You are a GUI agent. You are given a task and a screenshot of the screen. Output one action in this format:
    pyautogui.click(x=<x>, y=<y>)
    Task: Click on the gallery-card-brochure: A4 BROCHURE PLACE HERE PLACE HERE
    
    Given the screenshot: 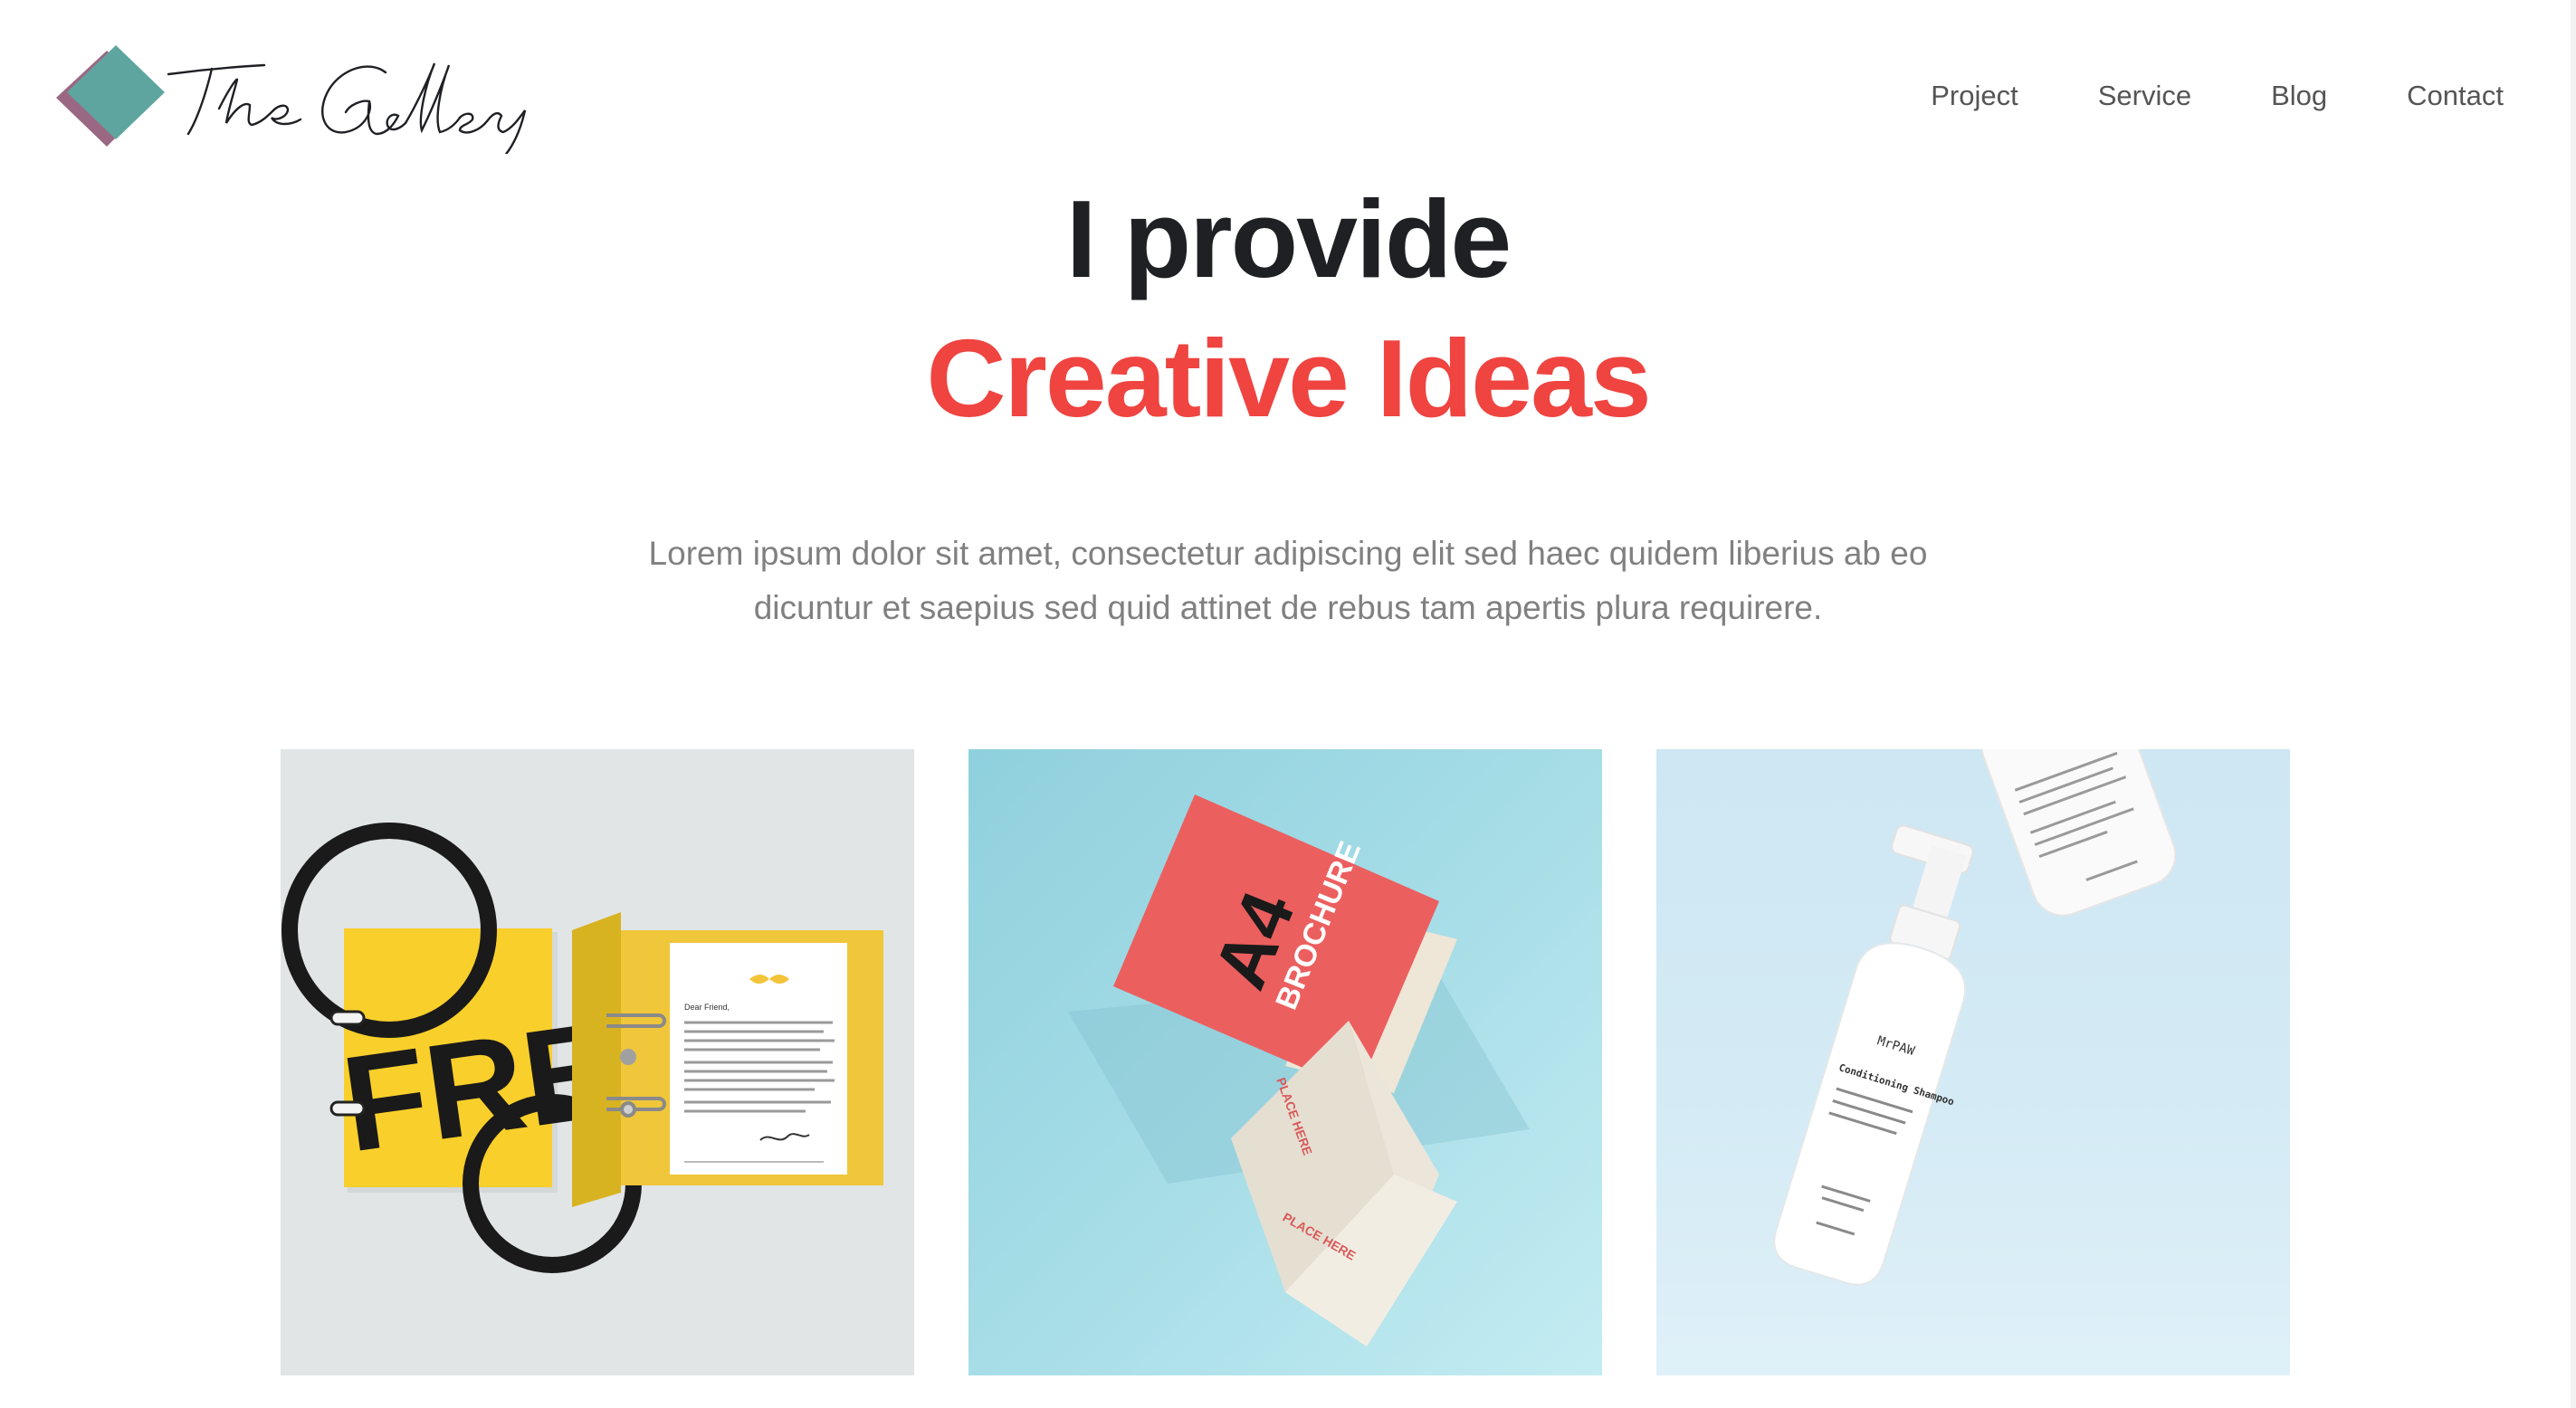 What is the action you would take?
    pyautogui.click(x=1285, y=1062)
    